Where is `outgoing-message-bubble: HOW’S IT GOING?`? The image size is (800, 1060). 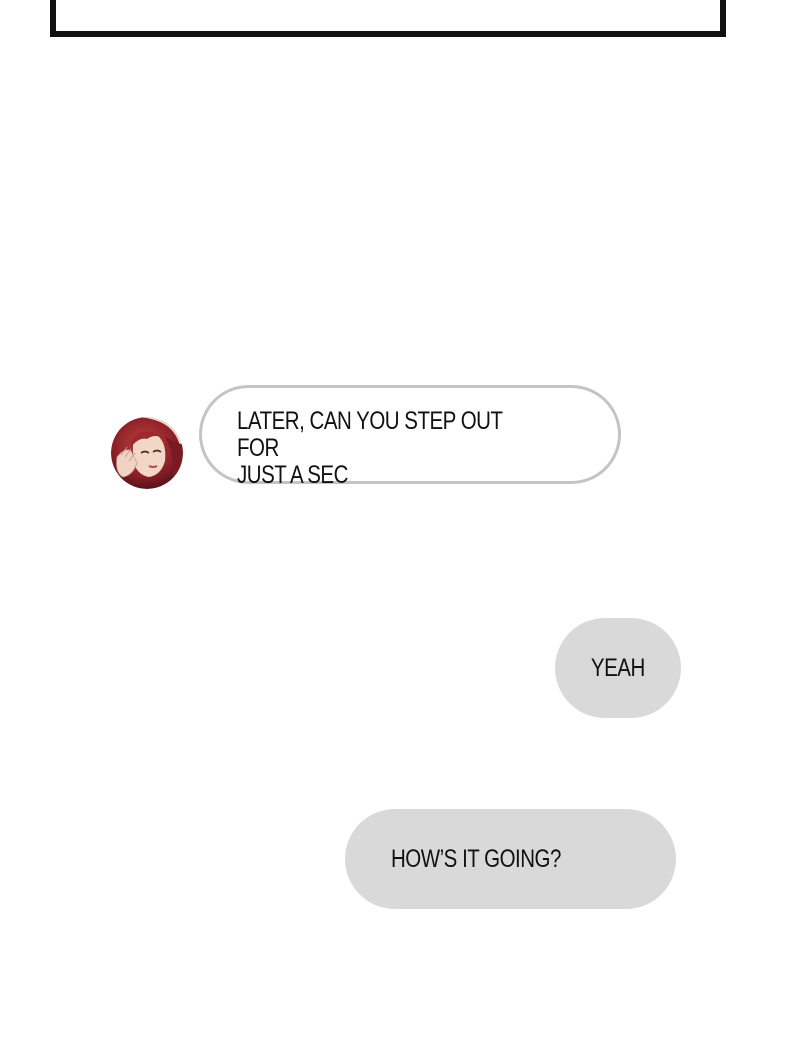
outgoing-message-bubble: HOW’S IT GOING? is located at coordinates (510, 859).